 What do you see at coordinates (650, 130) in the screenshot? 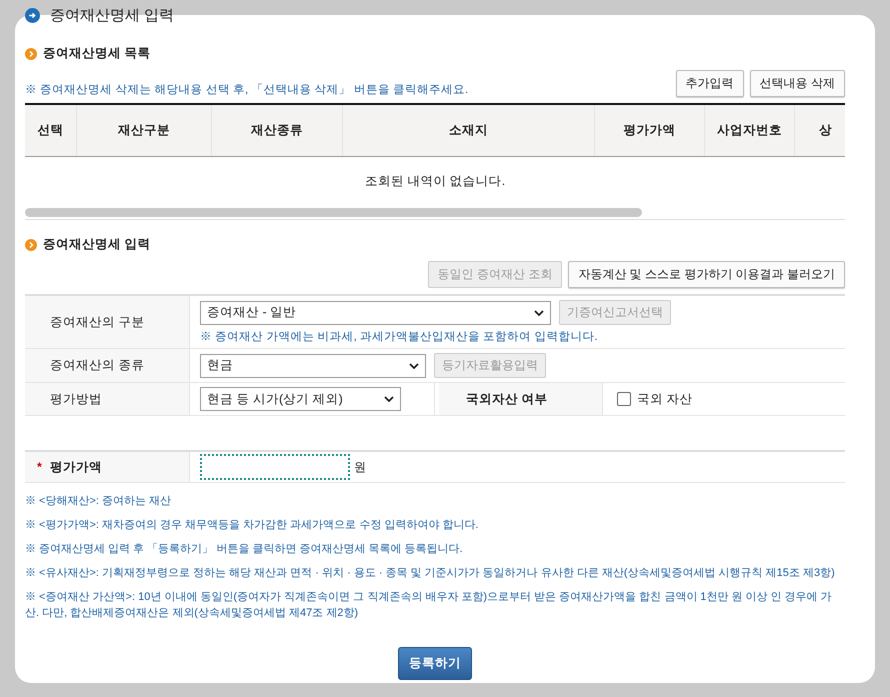
I see `column-header: 평가가액` at bounding box center [650, 130].